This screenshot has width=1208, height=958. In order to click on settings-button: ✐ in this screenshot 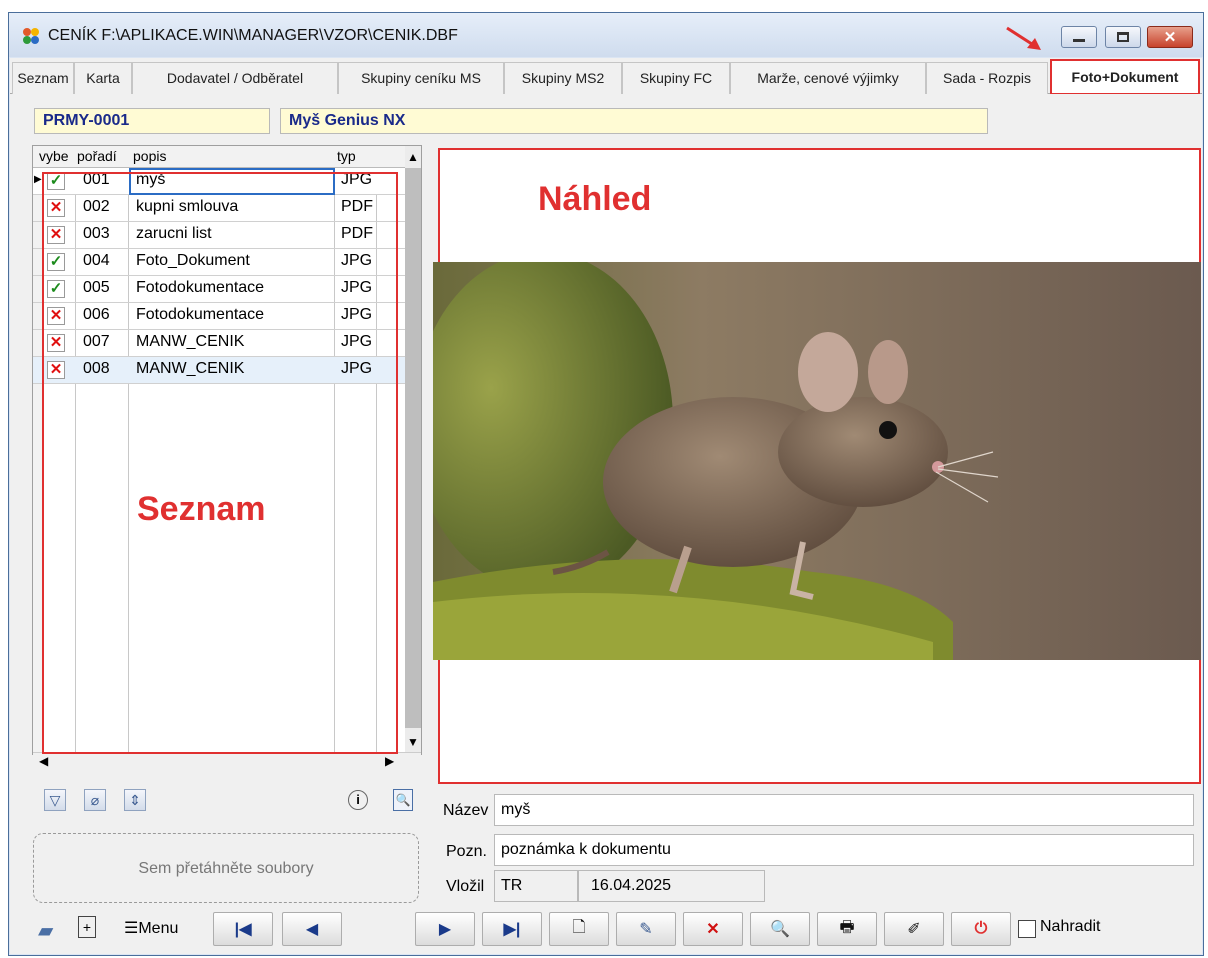, I will do `click(914, 929)`.